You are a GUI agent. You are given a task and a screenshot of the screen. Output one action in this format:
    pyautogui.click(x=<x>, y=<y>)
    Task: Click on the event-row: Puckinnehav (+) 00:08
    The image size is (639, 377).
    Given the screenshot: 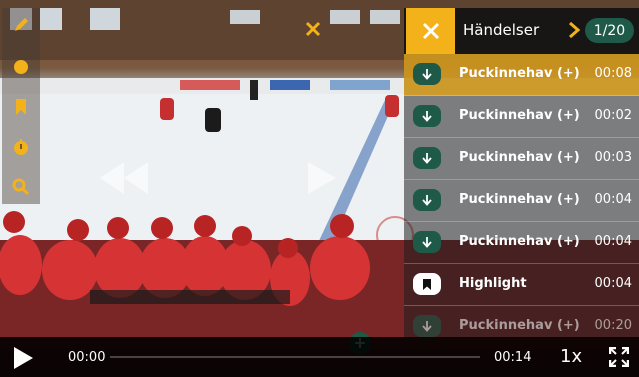 What is the action you would take?
    pyautogui.click(x=521, y=75)
    